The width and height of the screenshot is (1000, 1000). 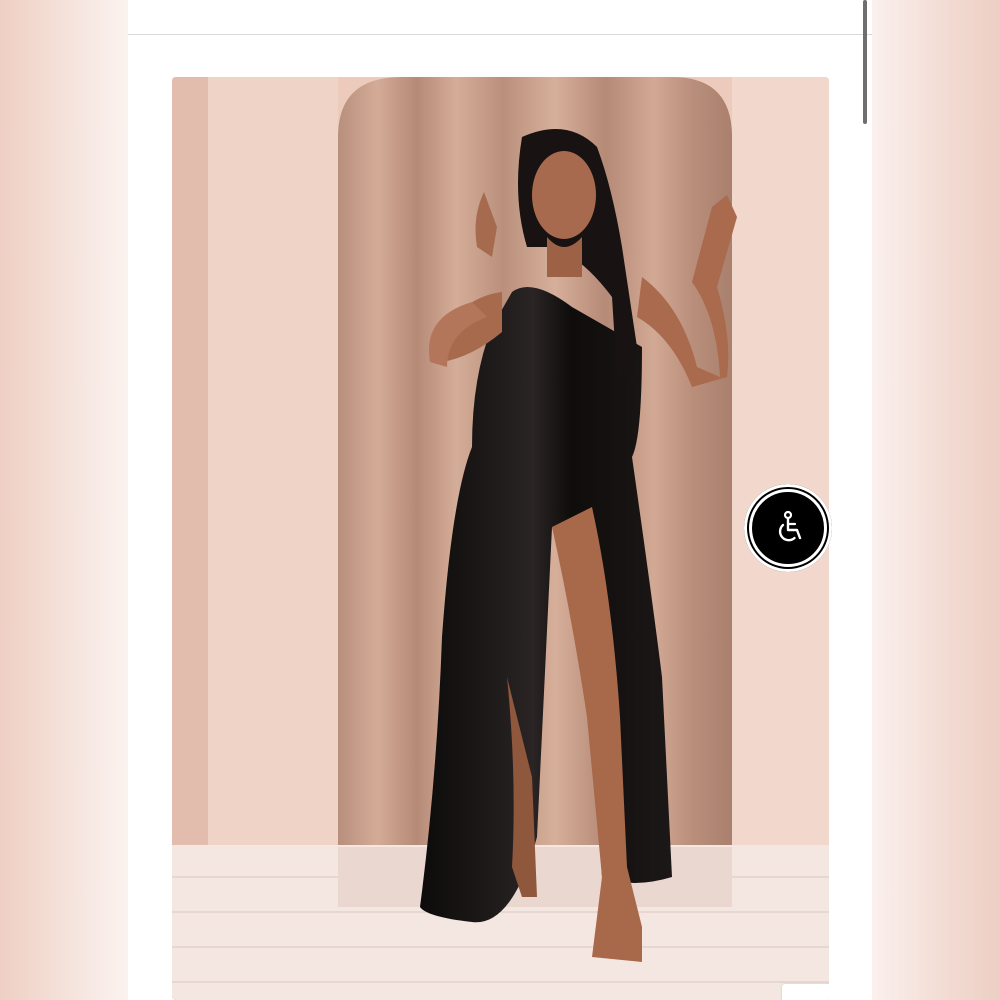 I want to click on zoom-button, so click(x=805, y=992).